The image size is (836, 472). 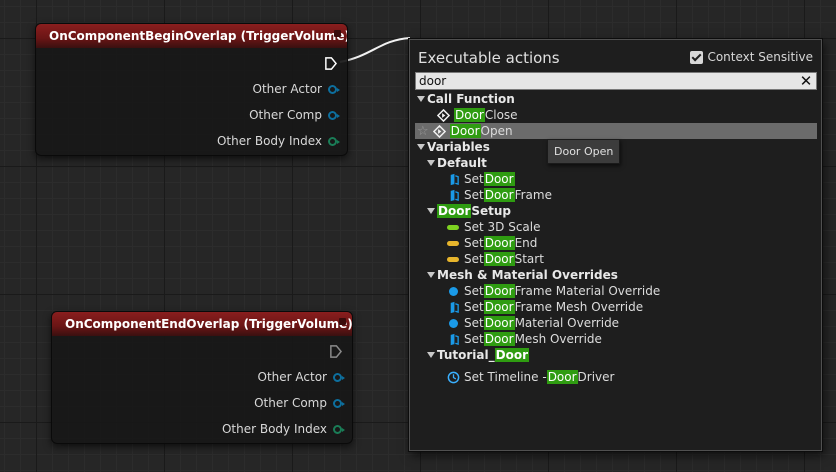 What do you see at coordinates (616, 323) in the screenshot?
I see `action-set-door-material-override: Set Door Material Override` at bounding box center [616, 323].